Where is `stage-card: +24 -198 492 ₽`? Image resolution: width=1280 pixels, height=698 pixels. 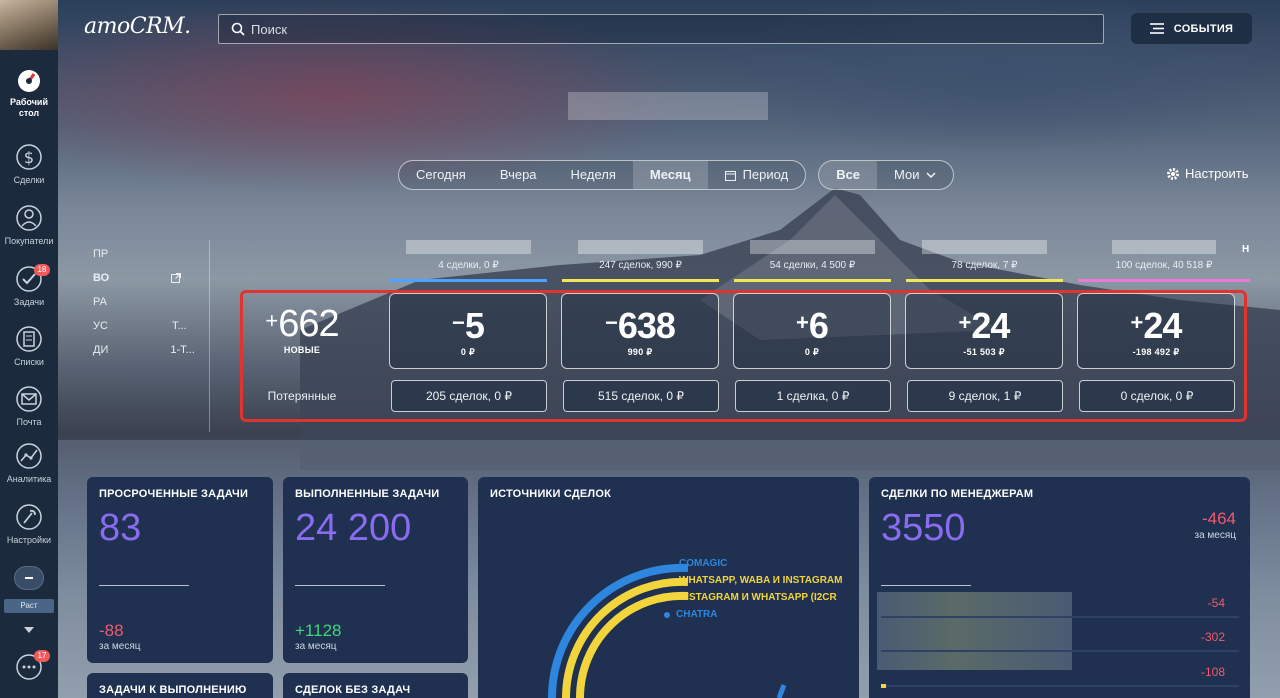
stage-card: +24 -198 492 ₽ is located at coordinates (1156, 331).